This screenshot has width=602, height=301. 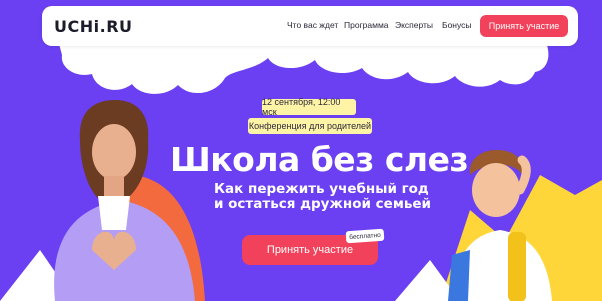 I want to click on hero-subtitle-line-1: Как пережить учебный год, so click(x=321, y=189).